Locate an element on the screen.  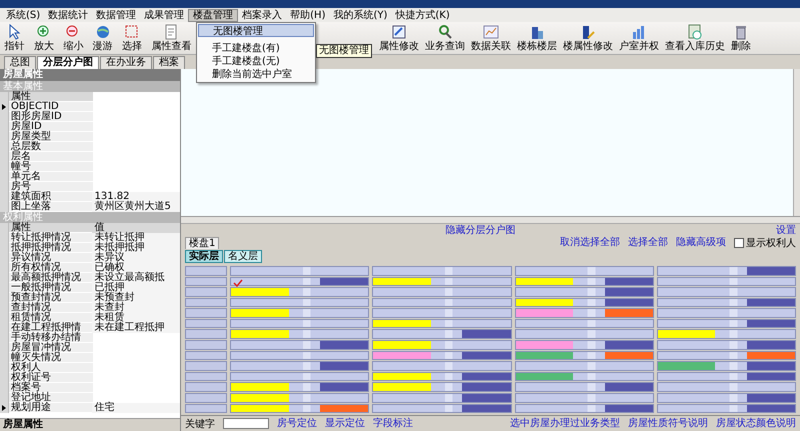
dropdown-item: 手工建楼盘(有) is located at coordinates (256, 48).